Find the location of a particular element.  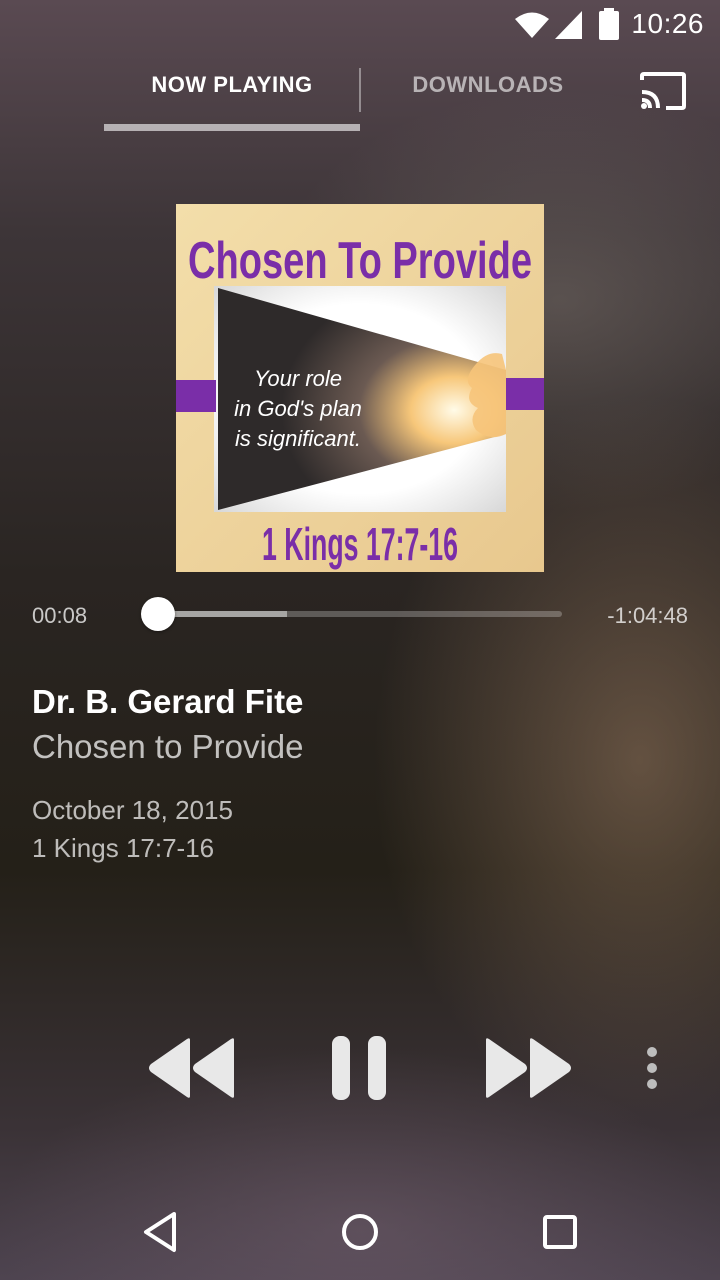

status-time: 10:26 is located at coordinates (667, 23).